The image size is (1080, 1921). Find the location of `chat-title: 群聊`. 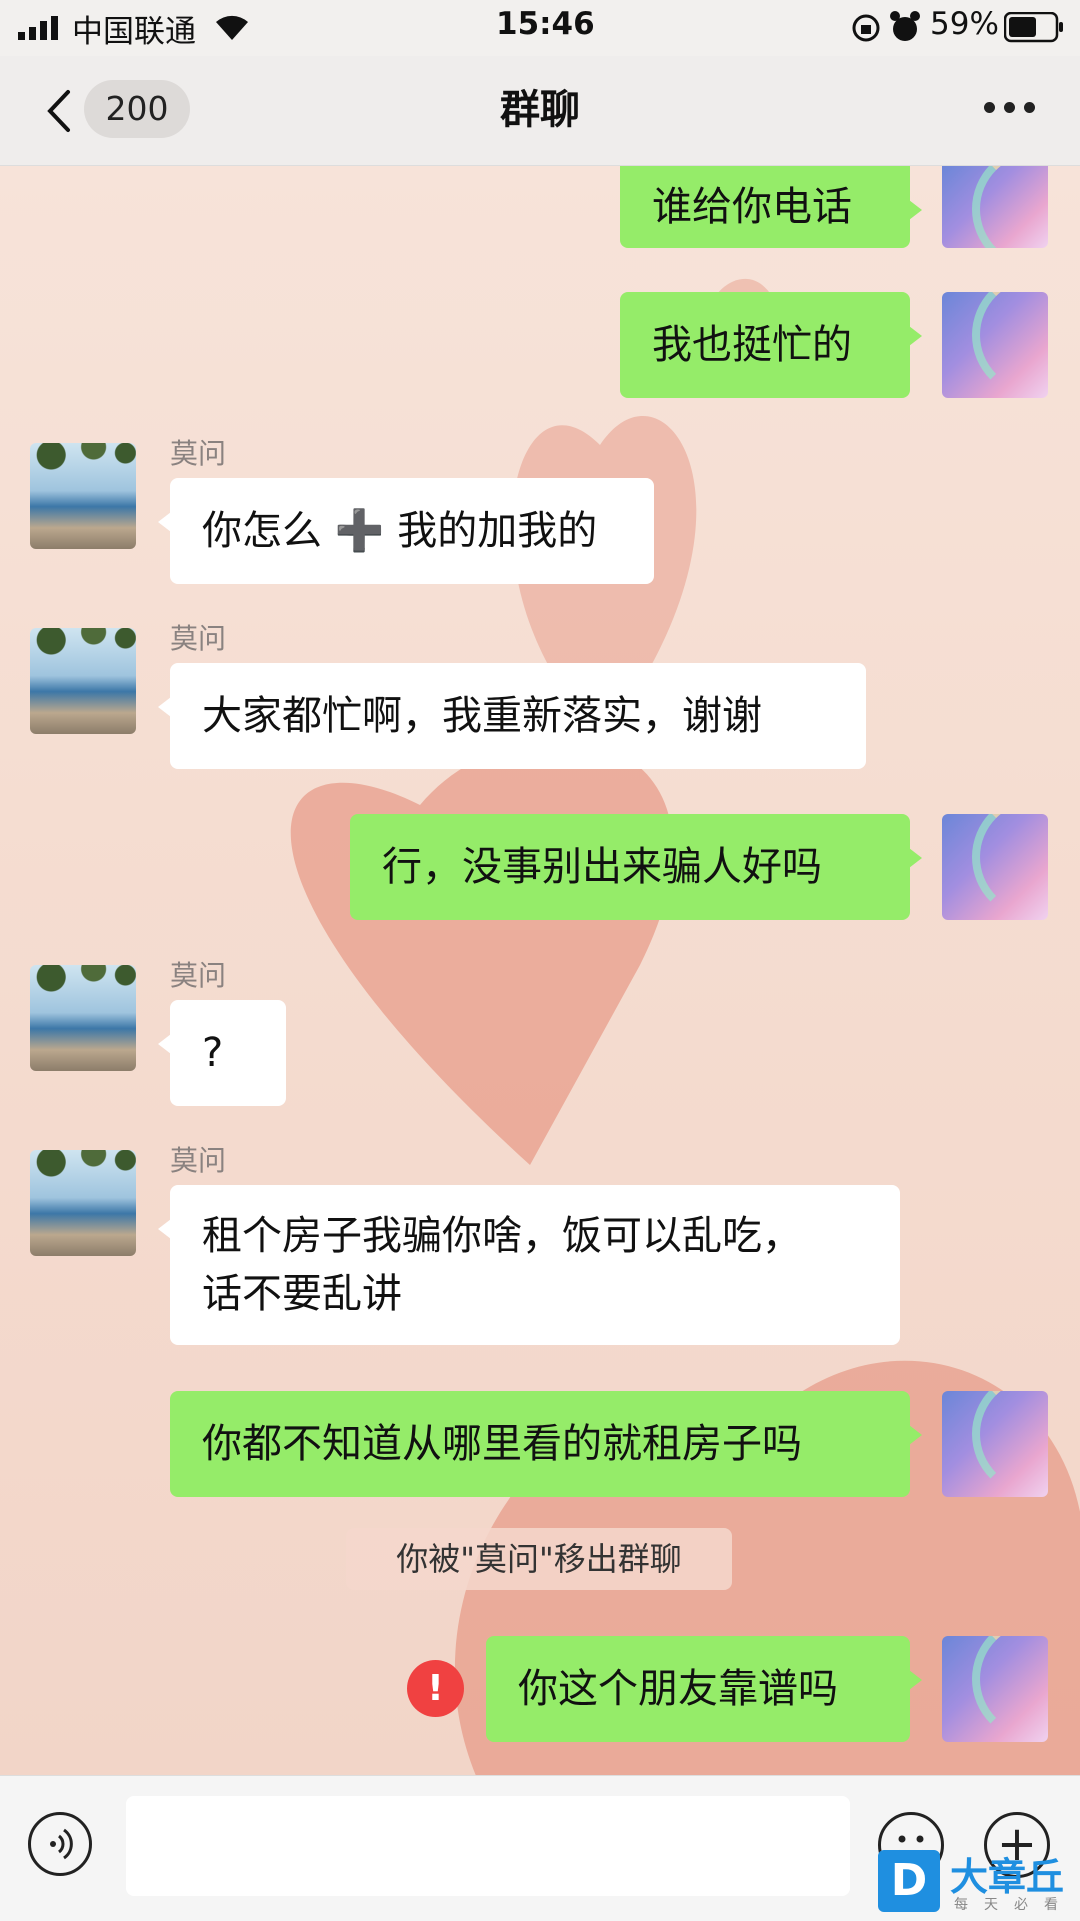

chat-title: 群聊 is located at coordinates (540, 110).